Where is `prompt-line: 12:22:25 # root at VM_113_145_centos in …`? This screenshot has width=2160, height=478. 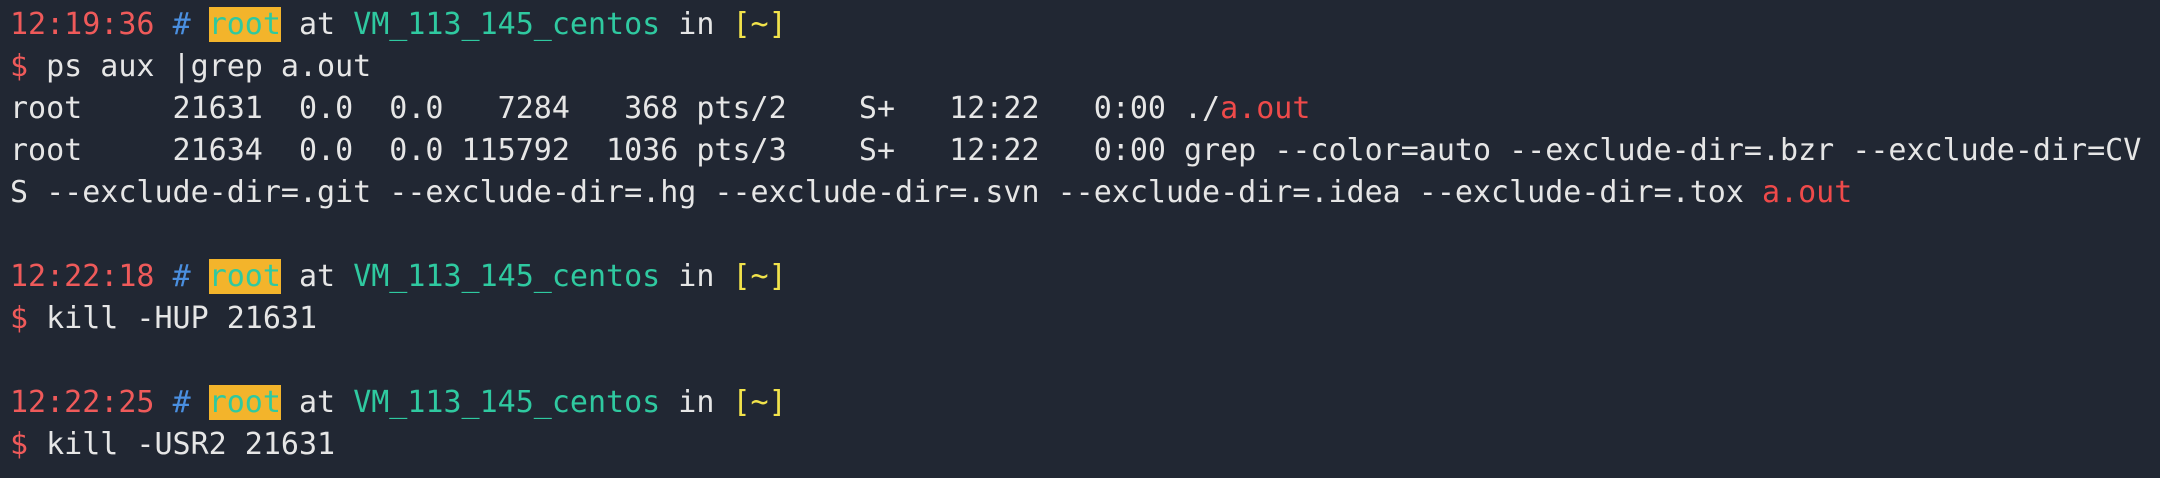
prompt-line: 12:22:25 # root at VM_113_145_centos in … is located at coordinates (1085, 403).